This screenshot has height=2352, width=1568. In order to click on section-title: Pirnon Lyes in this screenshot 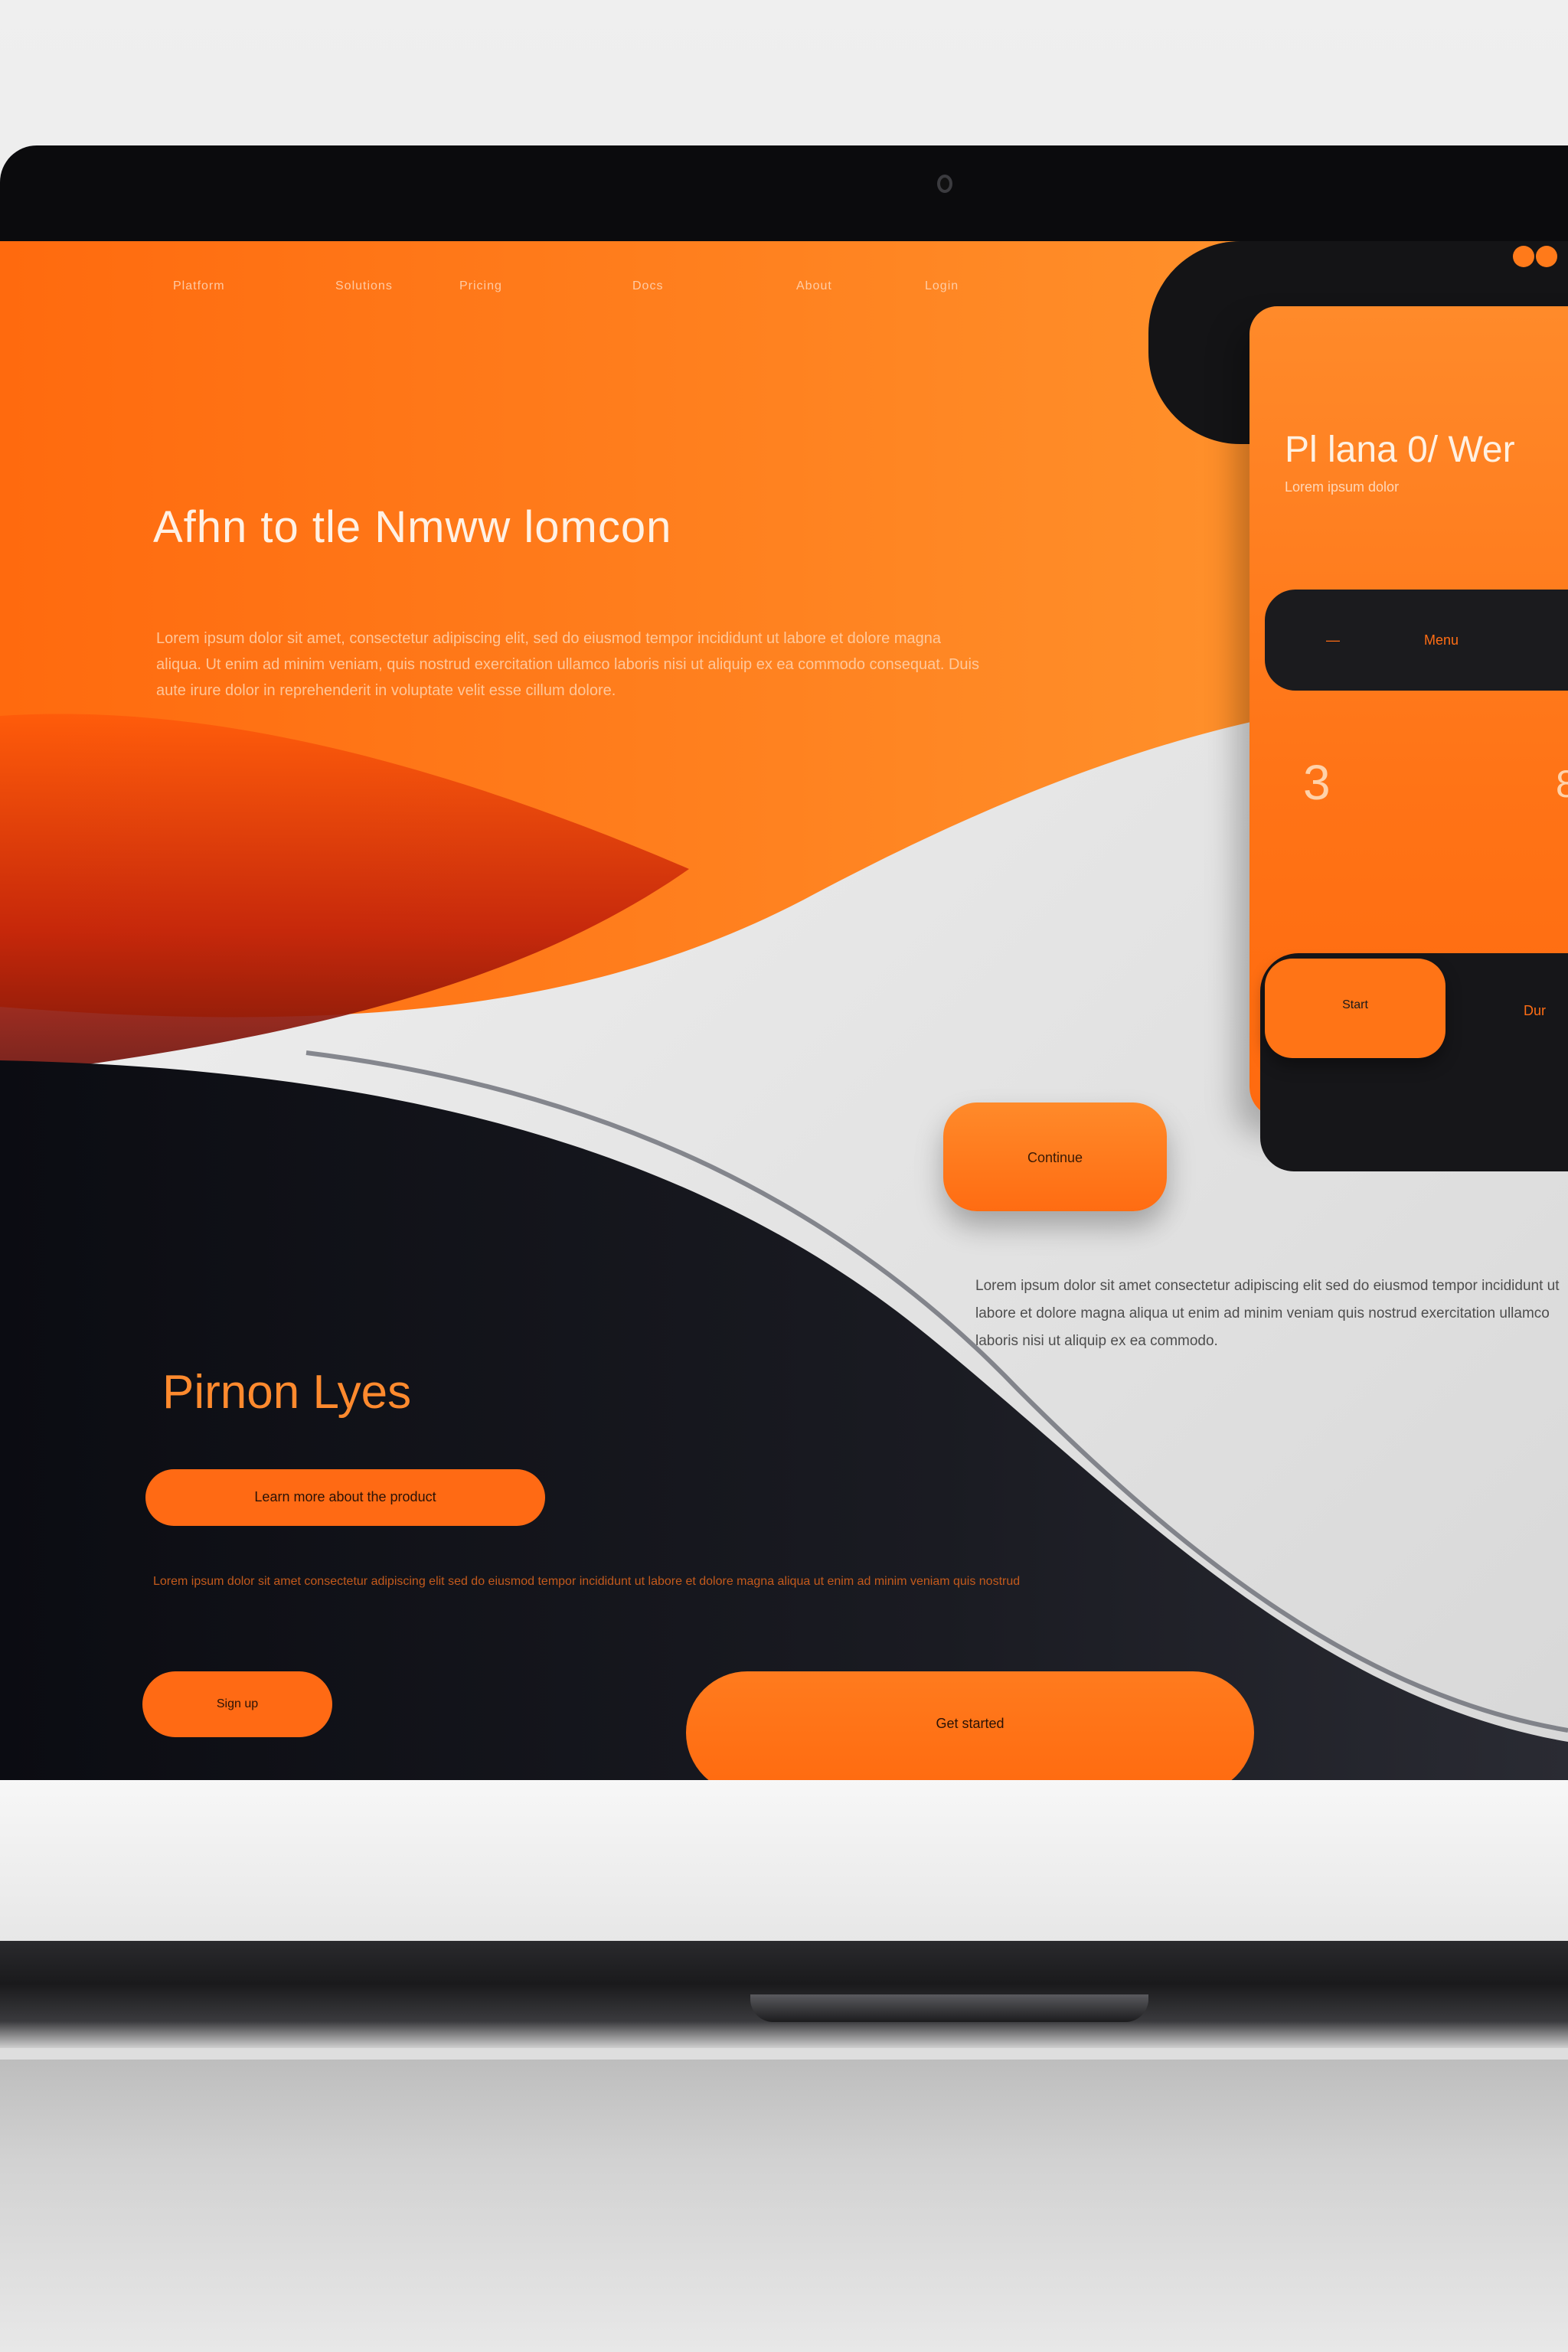, I will do `click(287, 1392)`.